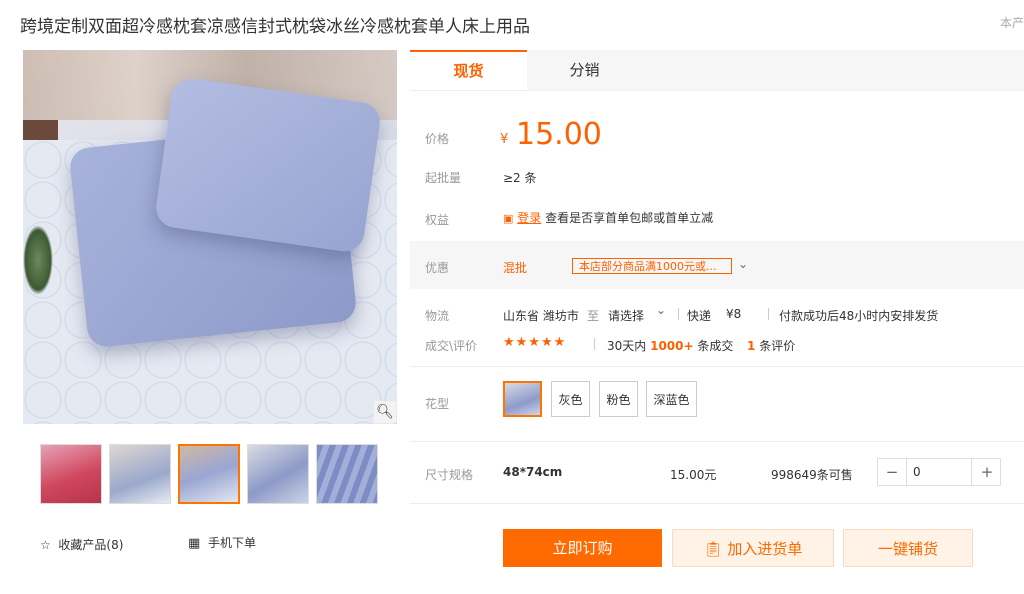  I want to click on corner-text: 本产, so click(1012, 23).